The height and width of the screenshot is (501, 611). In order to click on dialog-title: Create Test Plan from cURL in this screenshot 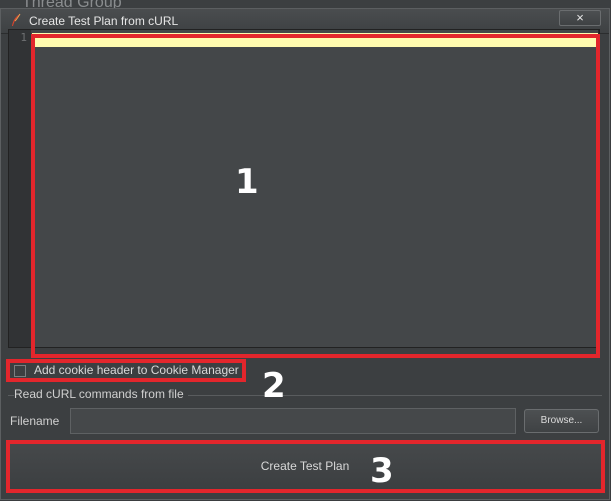, I will do `click(104, 21)`.